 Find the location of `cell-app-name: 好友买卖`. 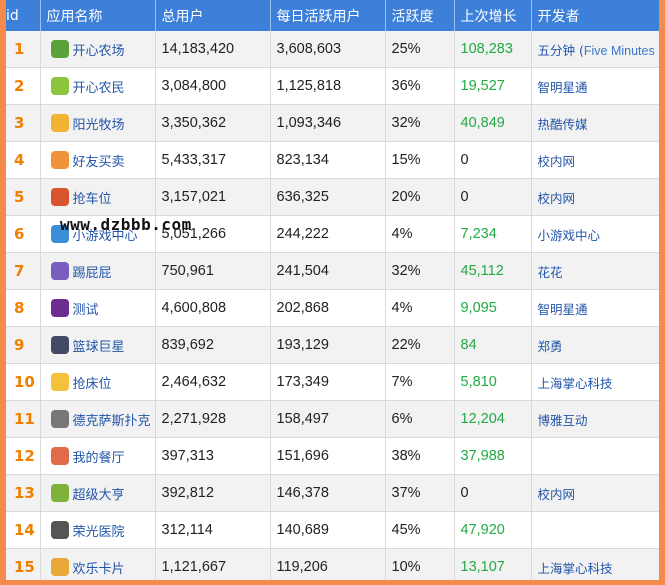

cell-app-name: 好友买卖 is located at coordinates (98, 160).